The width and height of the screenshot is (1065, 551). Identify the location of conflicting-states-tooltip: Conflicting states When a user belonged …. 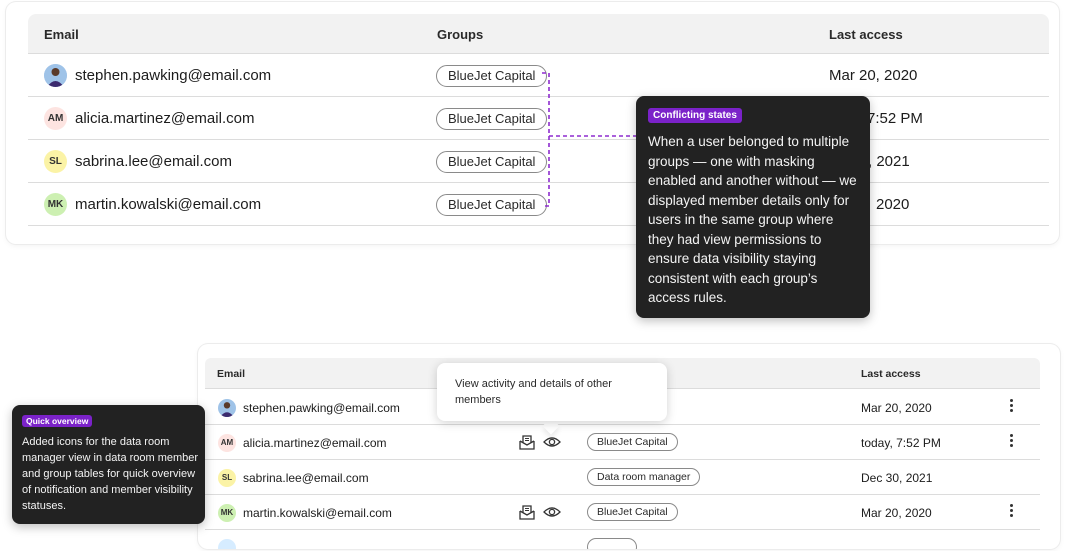
(753, 207).